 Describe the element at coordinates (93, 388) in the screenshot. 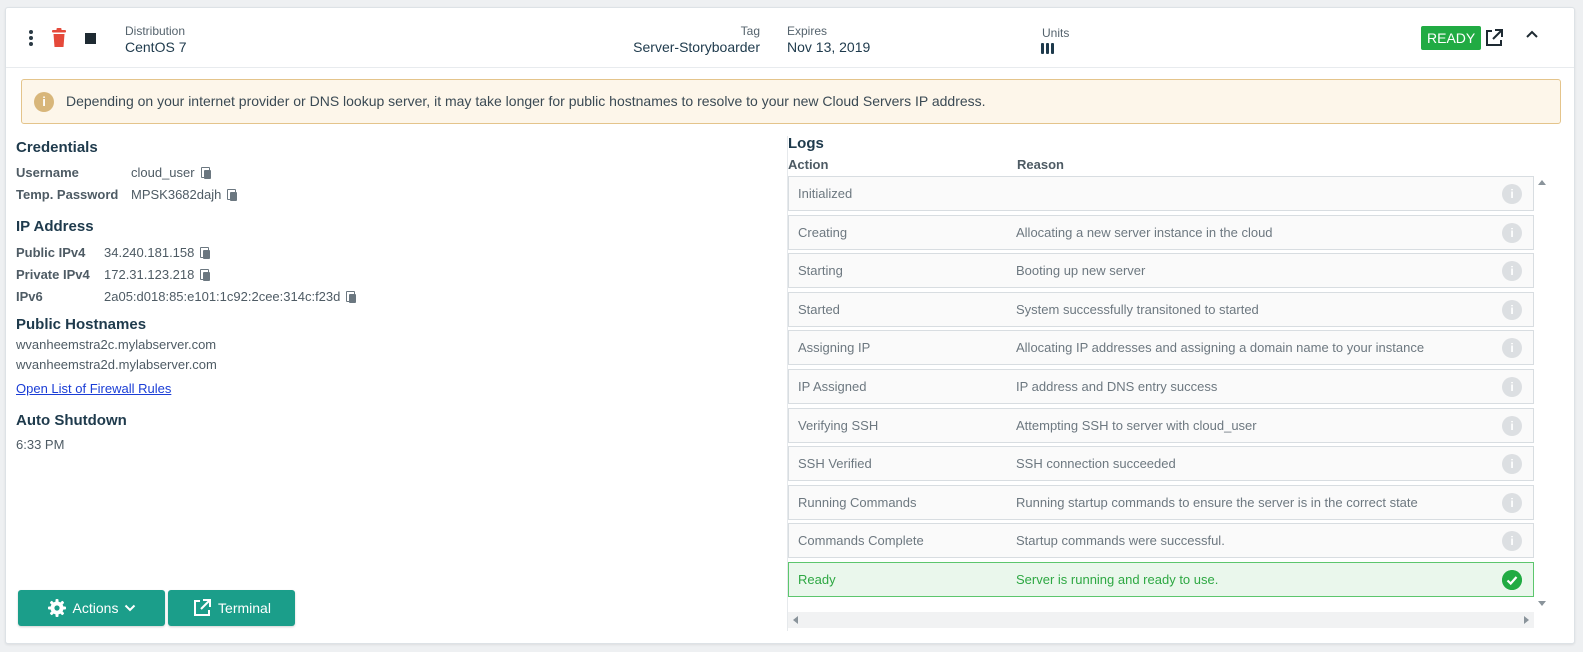

I see `firewall-rules-link: Open List of Firewall Rules` at that location.